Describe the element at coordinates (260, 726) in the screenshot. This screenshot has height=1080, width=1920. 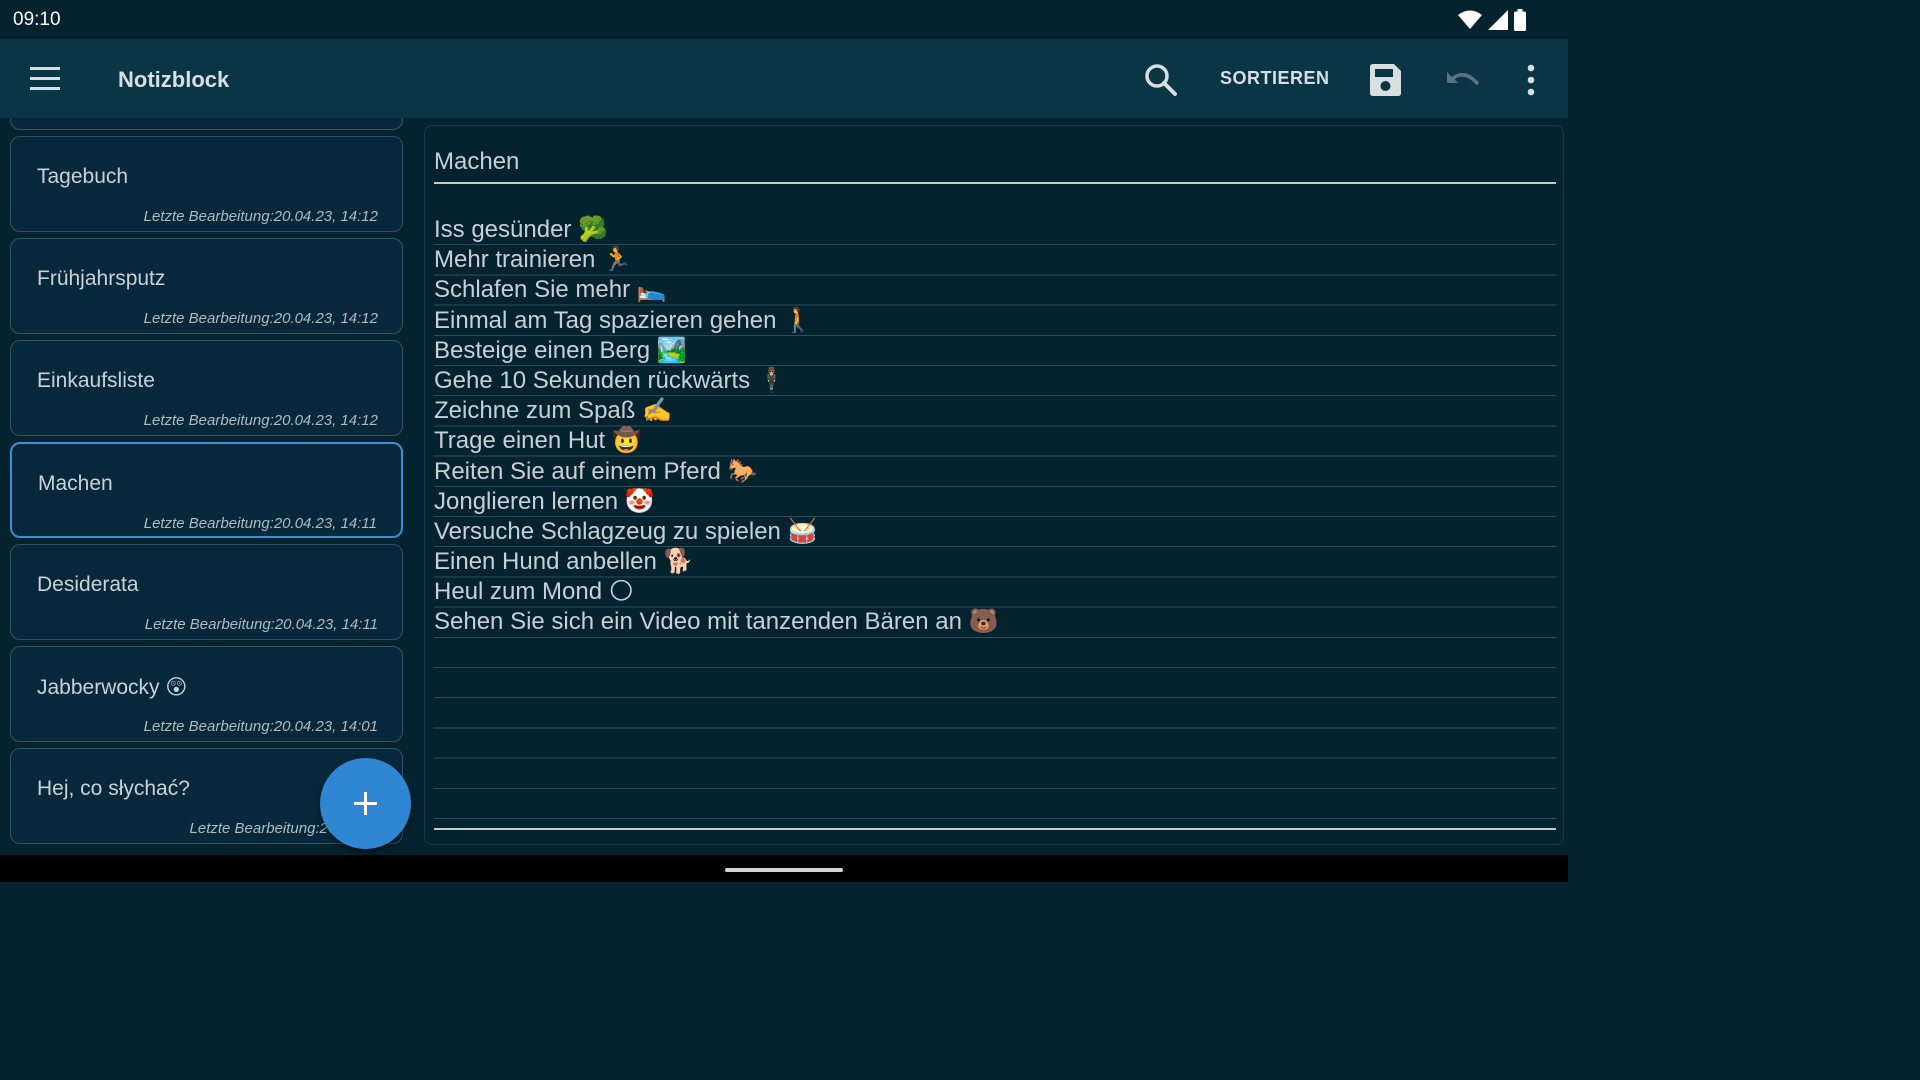
I see `note-date: Letzte Bearbeitung:20.04.23, 14:01` at that location.